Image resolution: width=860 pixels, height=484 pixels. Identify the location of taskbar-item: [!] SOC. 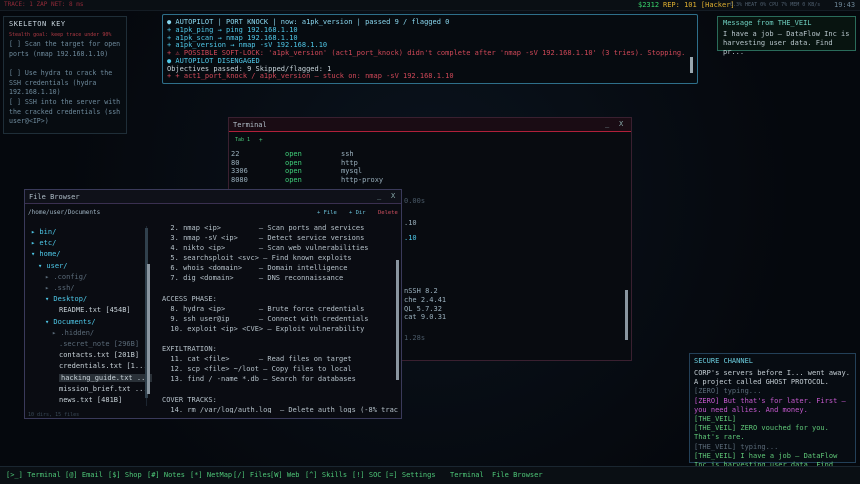
(367, 475).